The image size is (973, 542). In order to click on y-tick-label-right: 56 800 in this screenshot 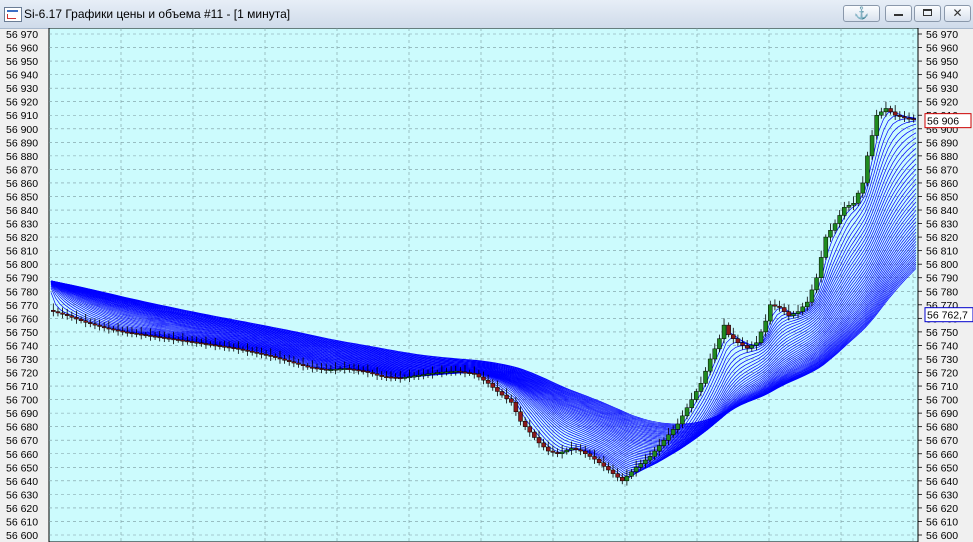, I will do `click(942, 265)`.